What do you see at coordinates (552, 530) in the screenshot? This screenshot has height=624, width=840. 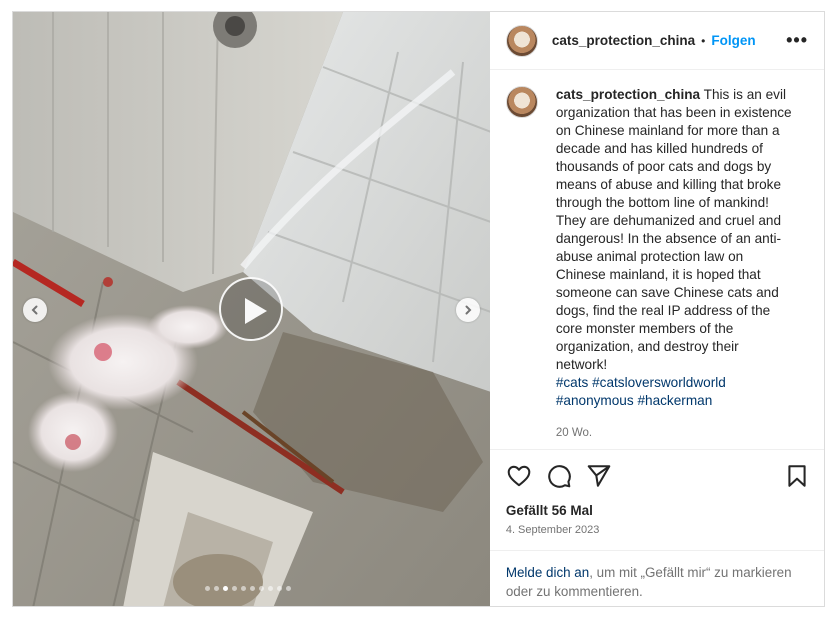 I see `post-date: 4. September 2023` at bounding box center [552, 530].